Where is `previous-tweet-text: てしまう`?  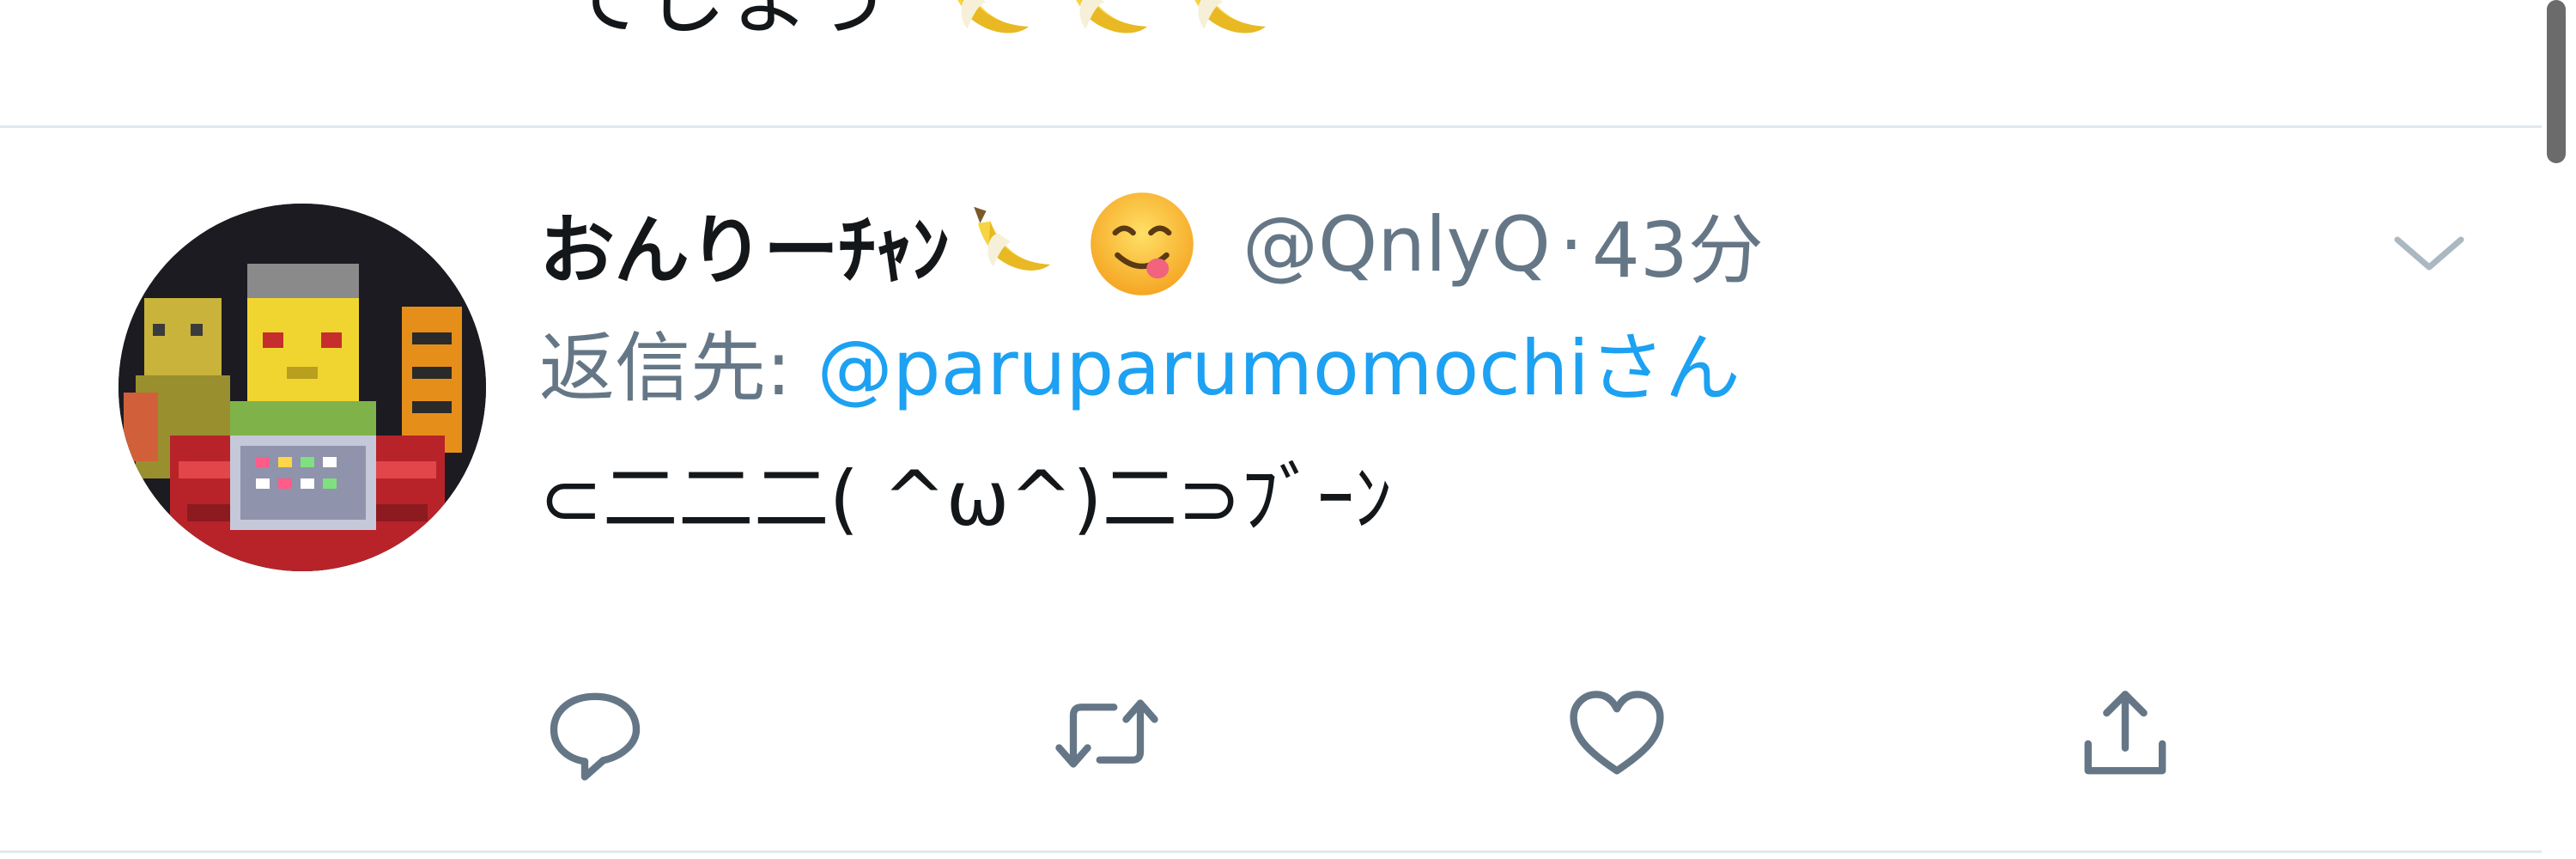 previous-tweet-text: てしまう is located at coordinates (919, 30).